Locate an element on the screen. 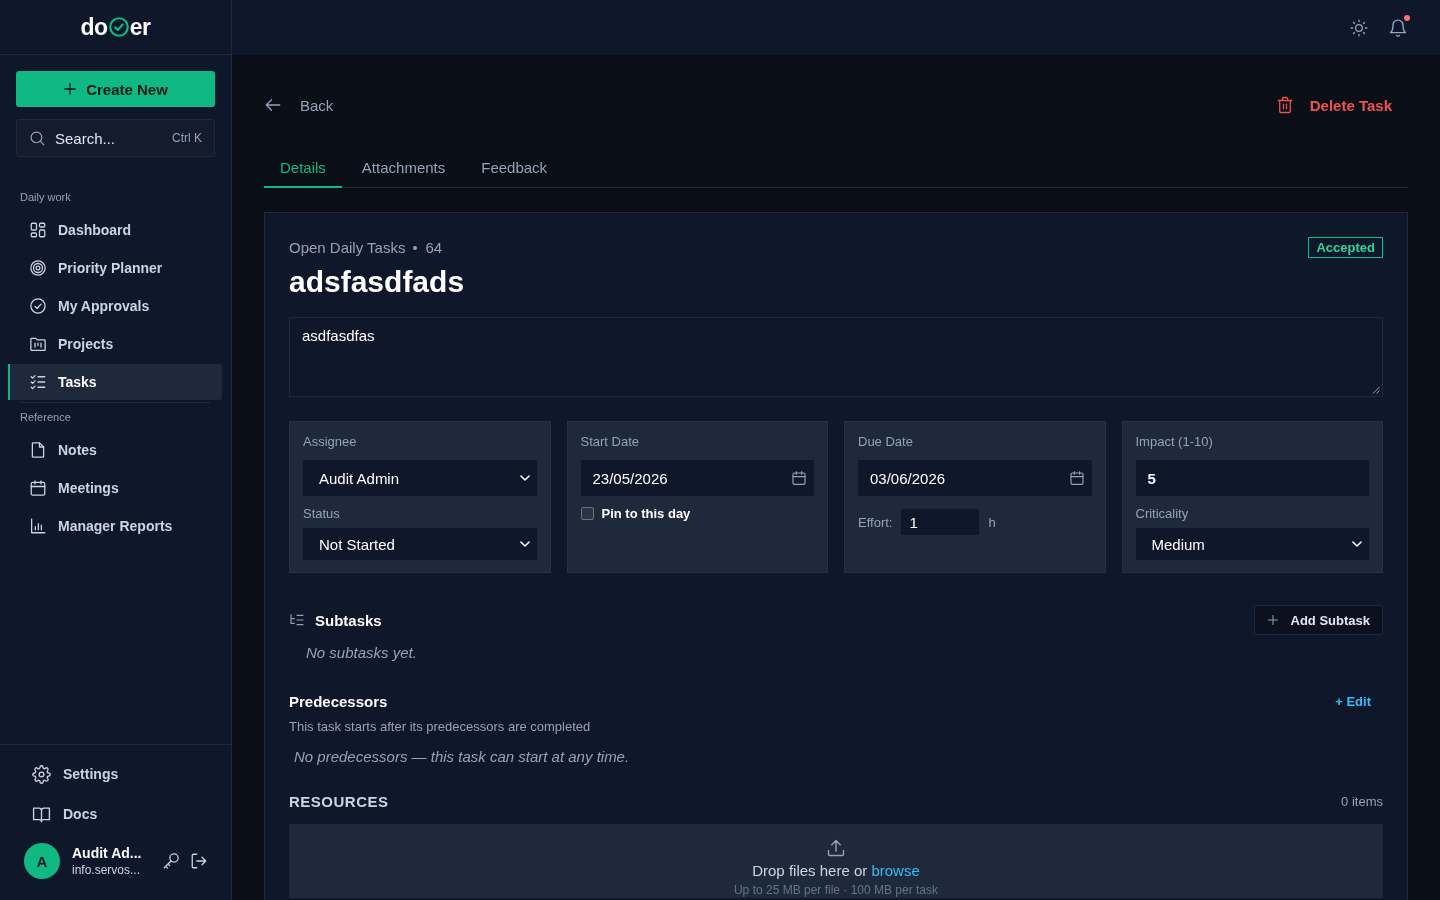  file-drop-zone: Drop files here or browse Up to 25 MB per file · 100 MB per task is located at coordinates (836, 861).